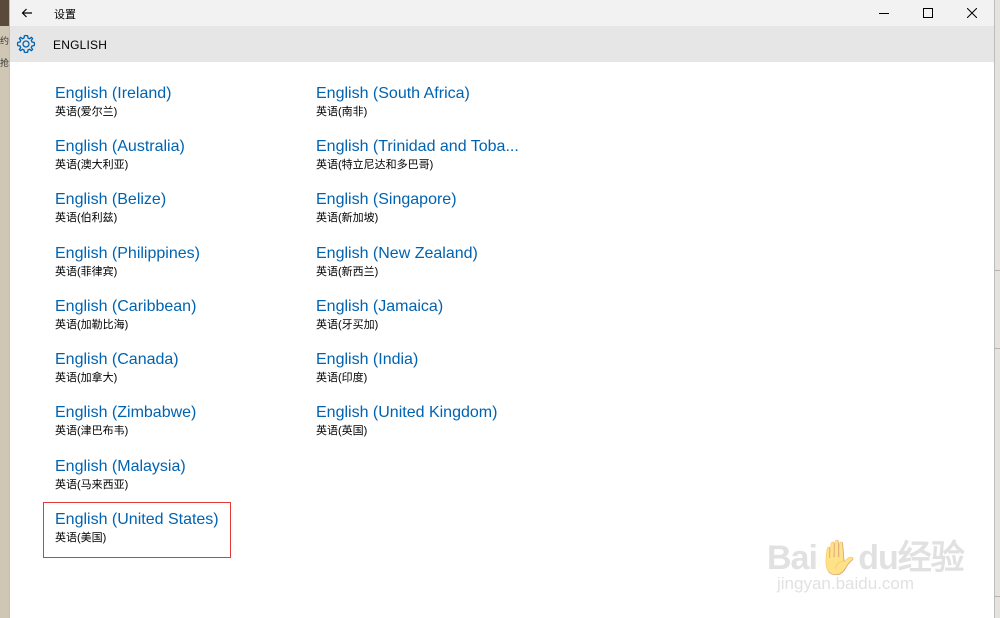 Image resolution: width=1000 pixels, height=618 pixels. I want to click on minimize-button, so click(884, 13).